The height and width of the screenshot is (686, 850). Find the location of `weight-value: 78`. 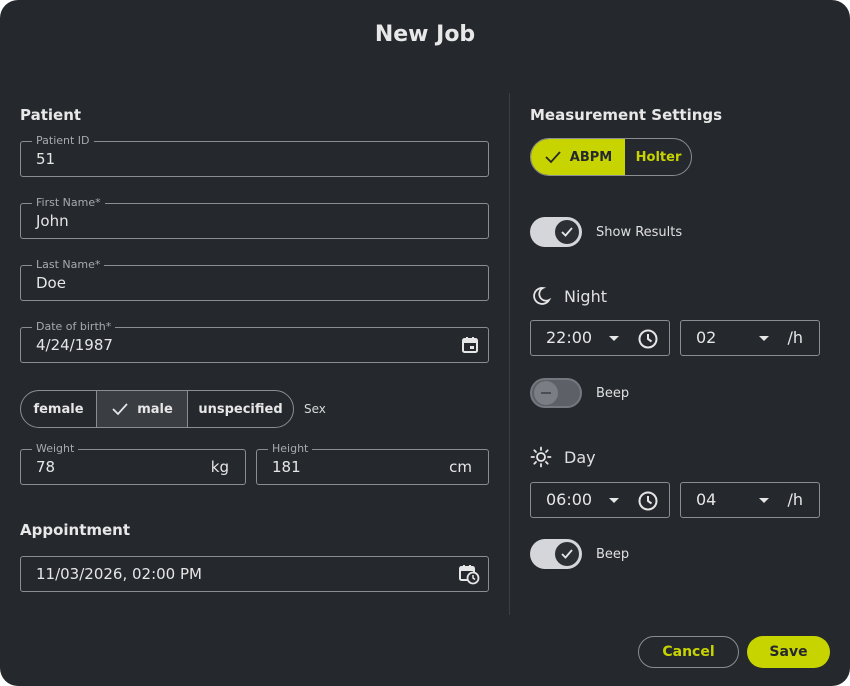

weight-value: 78 is located at coordinates (46, 467).